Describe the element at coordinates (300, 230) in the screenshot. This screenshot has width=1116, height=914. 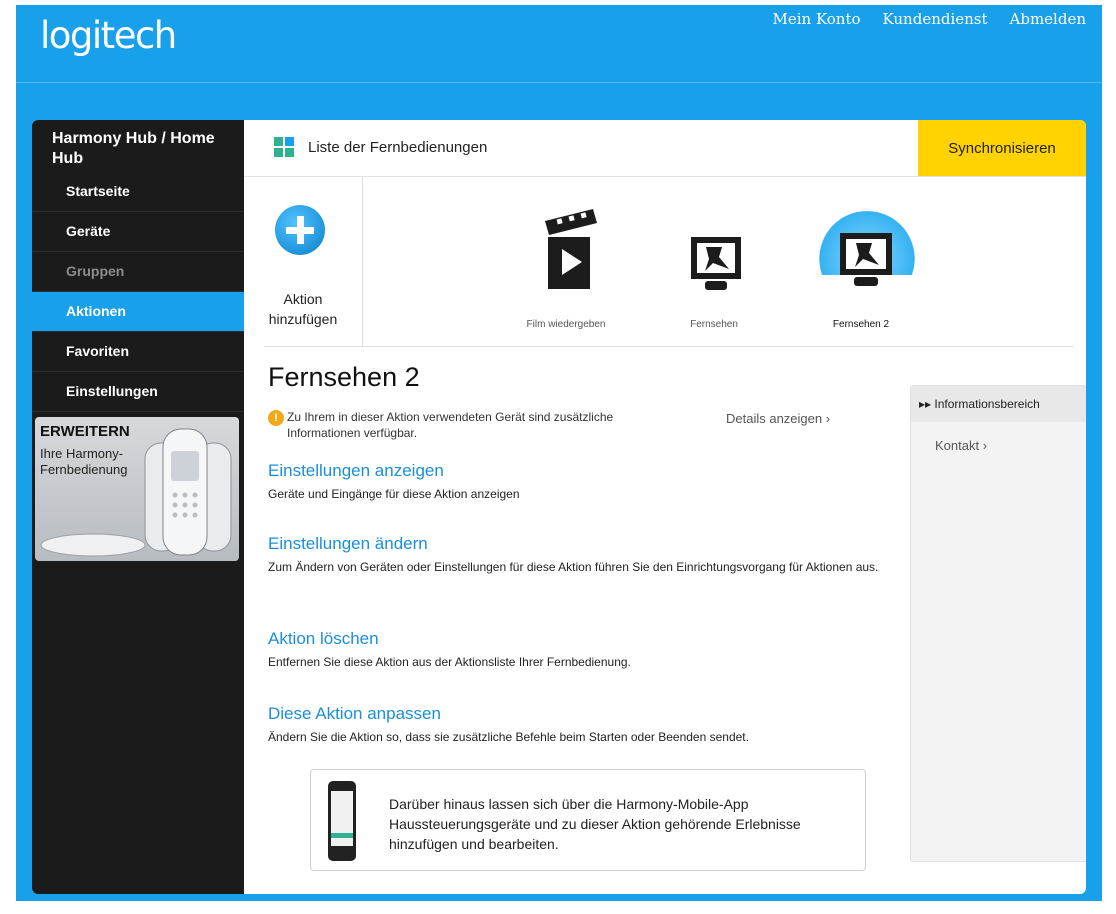
I see `plus-circle-icon` at that location.